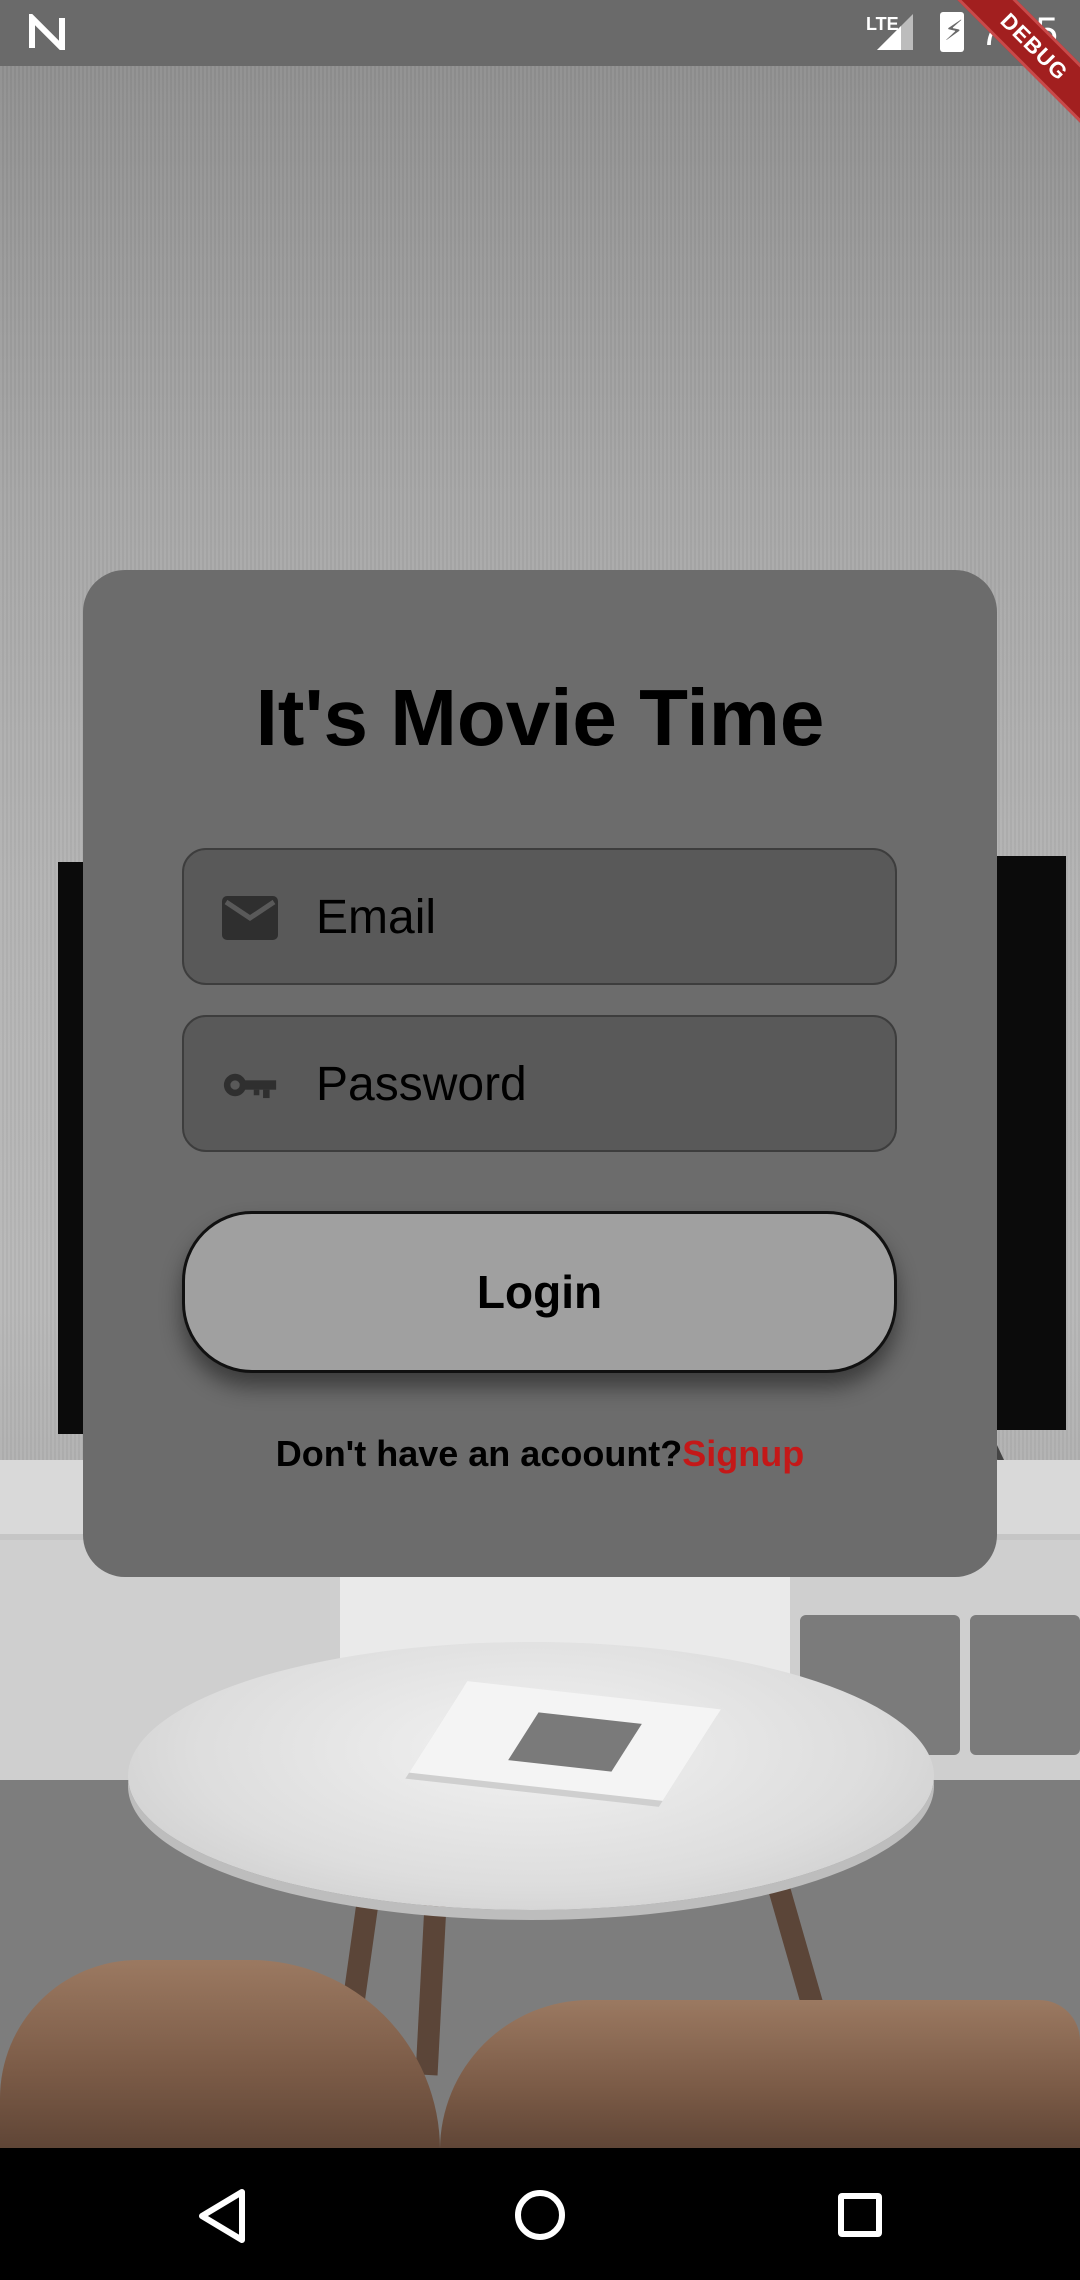 This screenshot has height=2280, width=1080. Describe the element at coordinates (49, 33) in the screenshot. I see `notification-n-icon` at that location.